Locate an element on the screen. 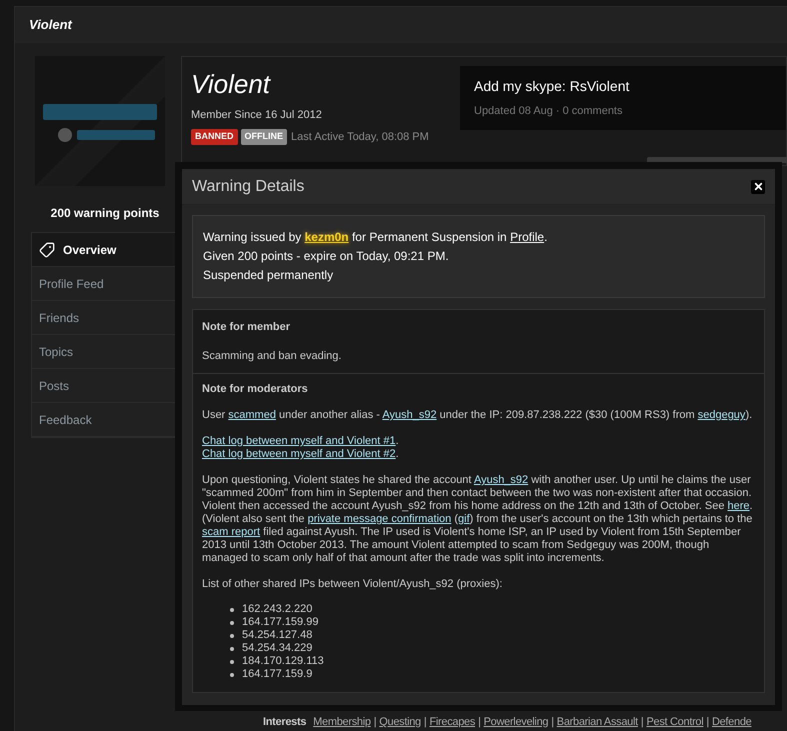 This screenshot has height=731, width=787. username-link: kezm0n is located at coordinates (326, 237).